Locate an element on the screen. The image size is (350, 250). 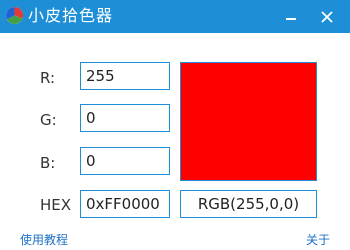
b-label: B: is located at coordinates (48, 163).